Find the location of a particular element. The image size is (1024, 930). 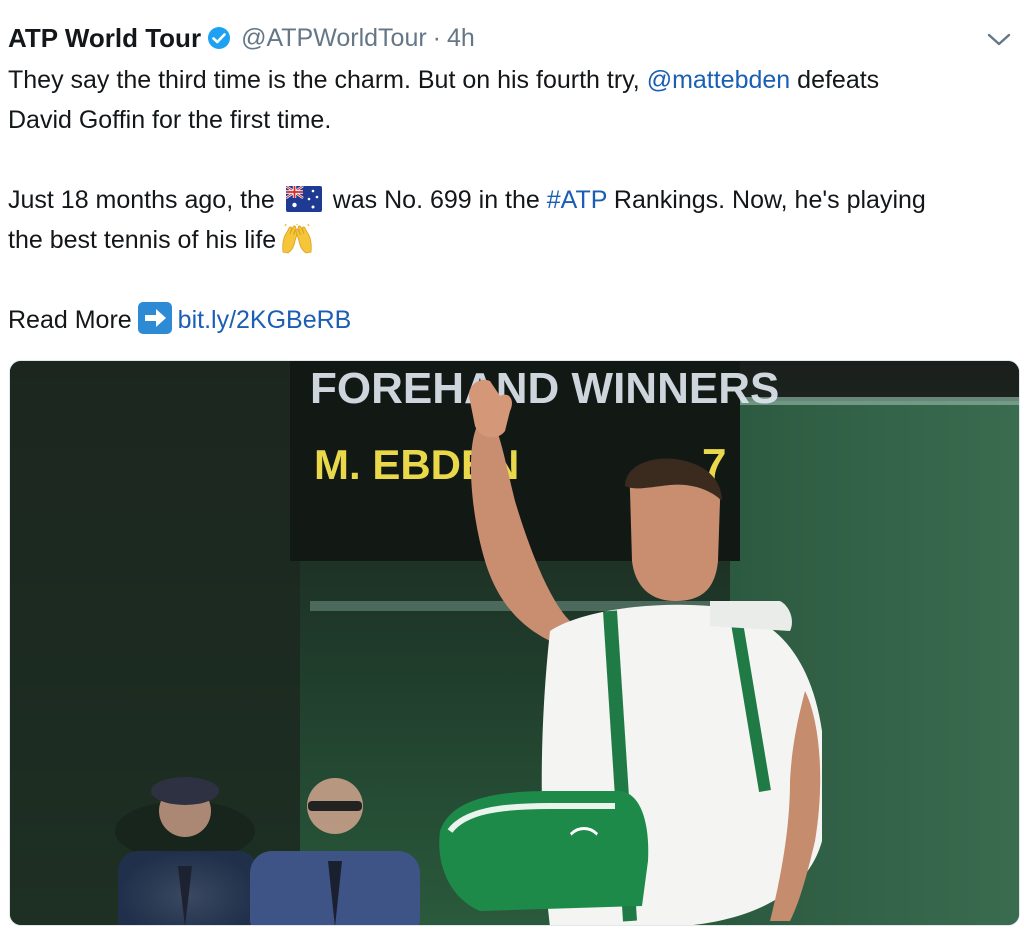

timestamp: 4h is located at coordinates (461, 38).